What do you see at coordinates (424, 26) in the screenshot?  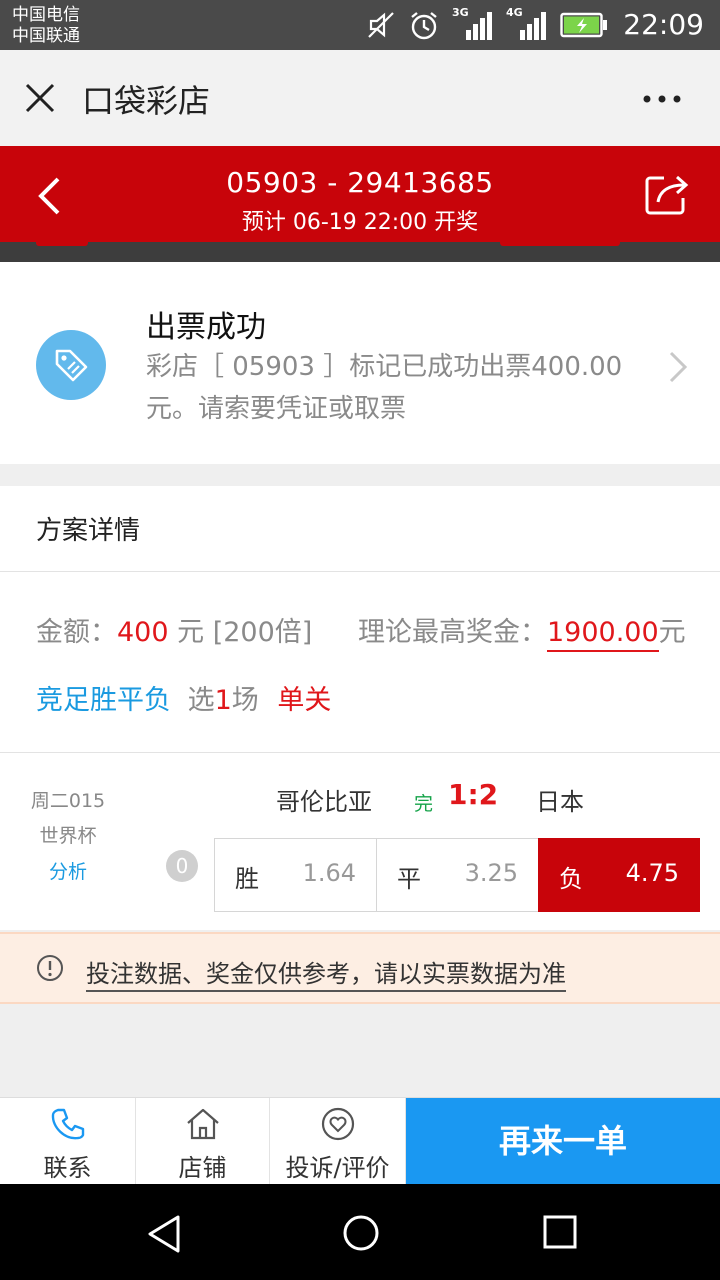 I see `alarm-icon` at bounding box center [424, 26].